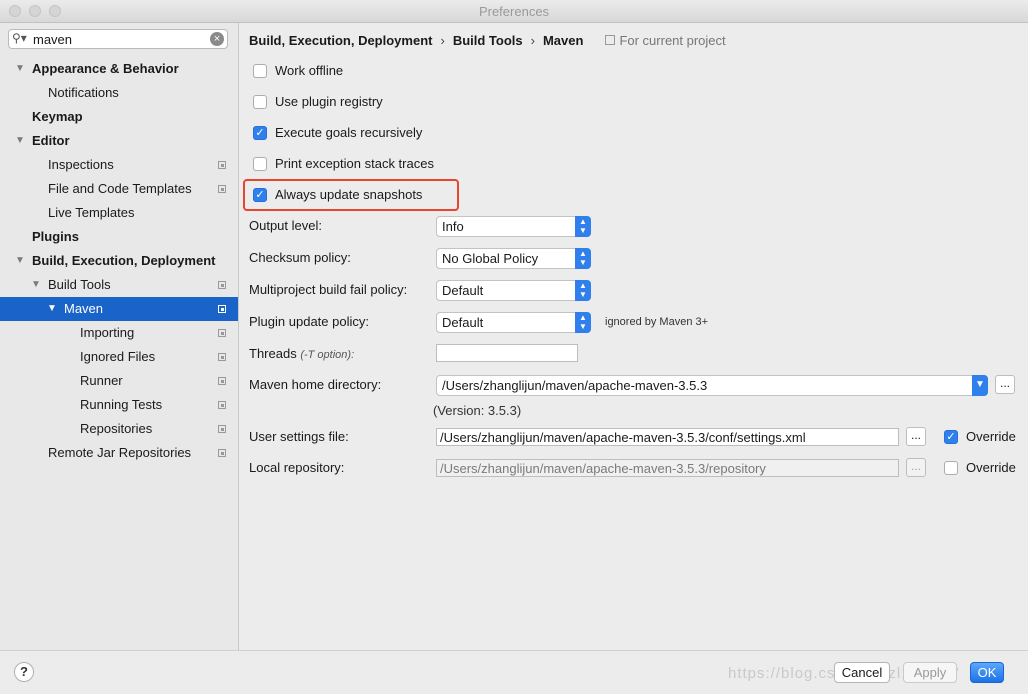  I want to click on plugin-update-policy-label: Plugin update policy:, so click(309, 321).